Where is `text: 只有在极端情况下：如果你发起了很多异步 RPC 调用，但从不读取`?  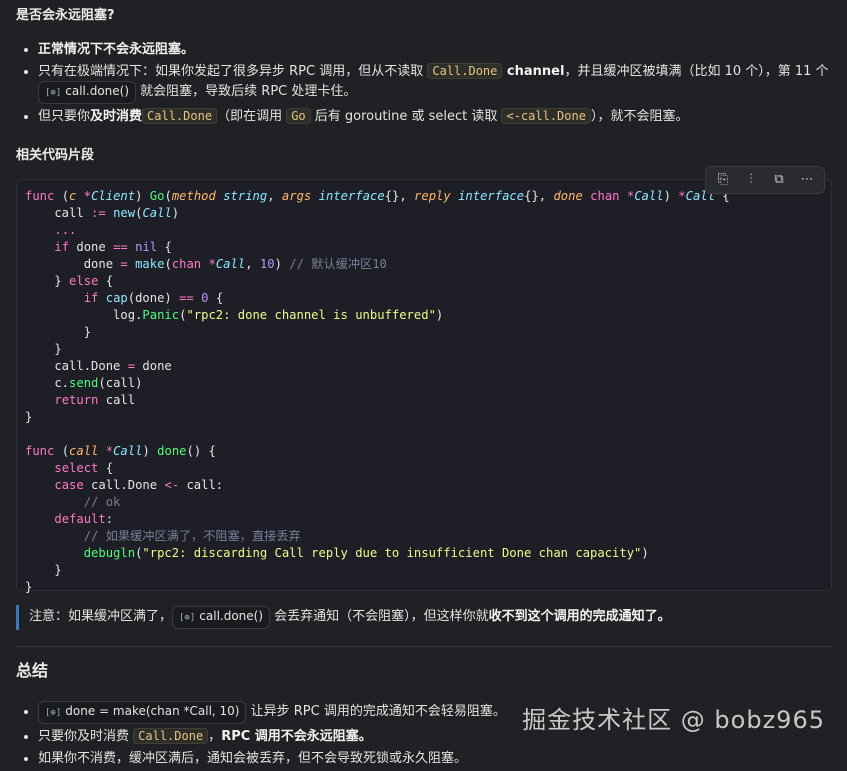
text: 只有在极端情况下：如果你发起了很多异步 RPC 调用，但从不读取 is located at coordinates (233, 71).